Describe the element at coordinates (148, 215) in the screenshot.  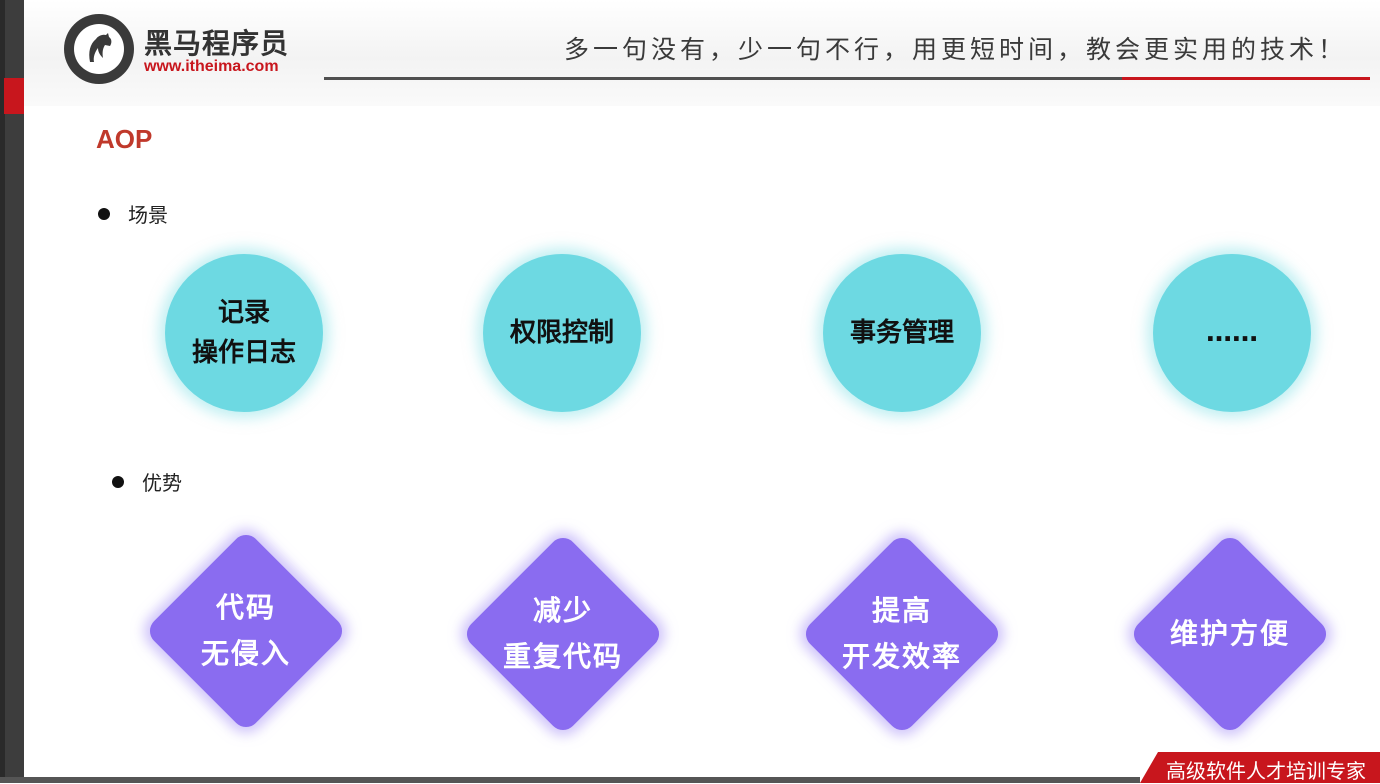
I see `bullet-label: 场景` at that location.